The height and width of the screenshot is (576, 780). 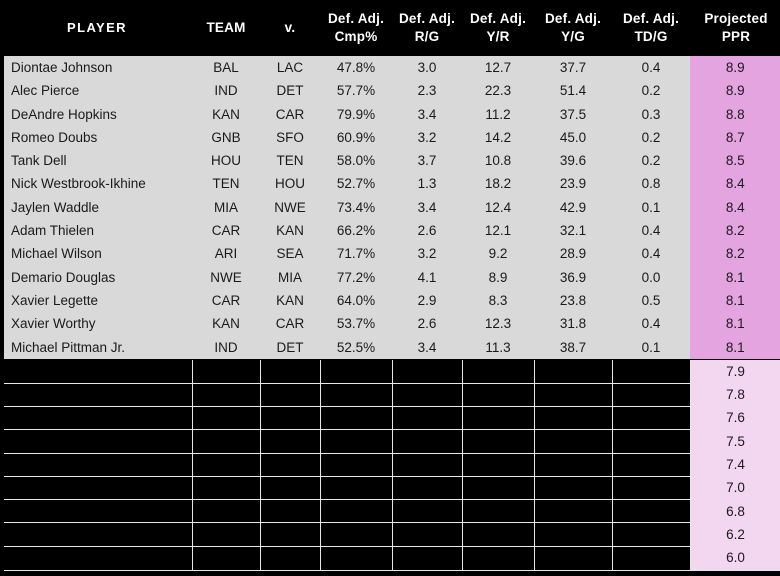 What do you see at coordinates (498, 114) in the screenshot?
I see `cell-yr: 11.2` at bounding box center [498, 114].